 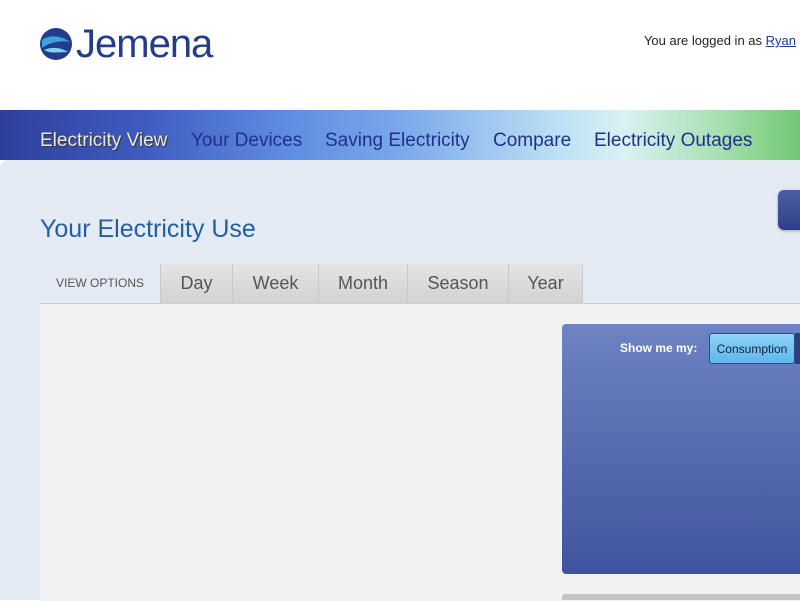 I want to click on tab-year: Year, so click(x=545, y=283).